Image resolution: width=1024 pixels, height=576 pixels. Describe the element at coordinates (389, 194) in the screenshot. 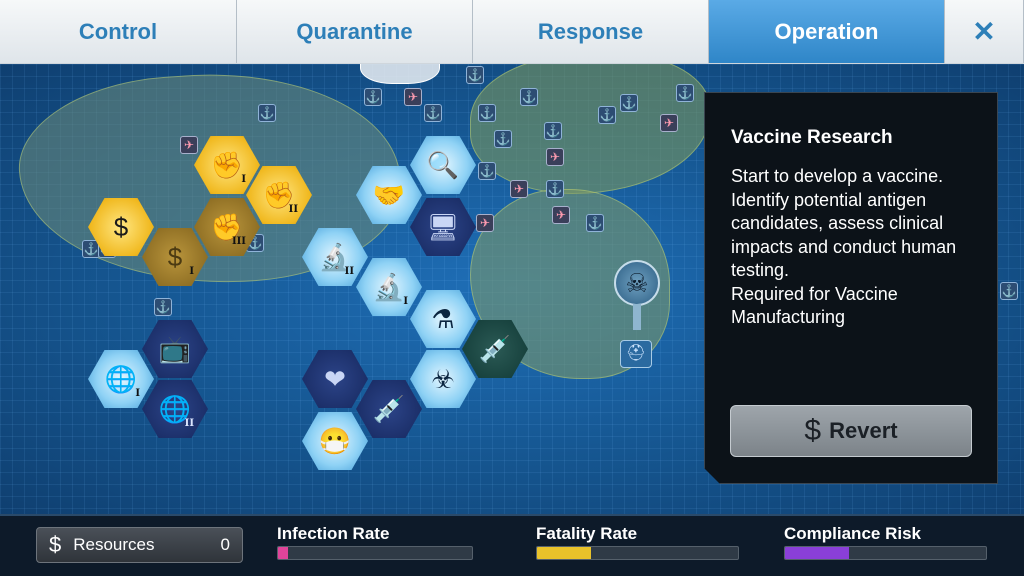

I see `handshake-icon: 🤝` at that location.